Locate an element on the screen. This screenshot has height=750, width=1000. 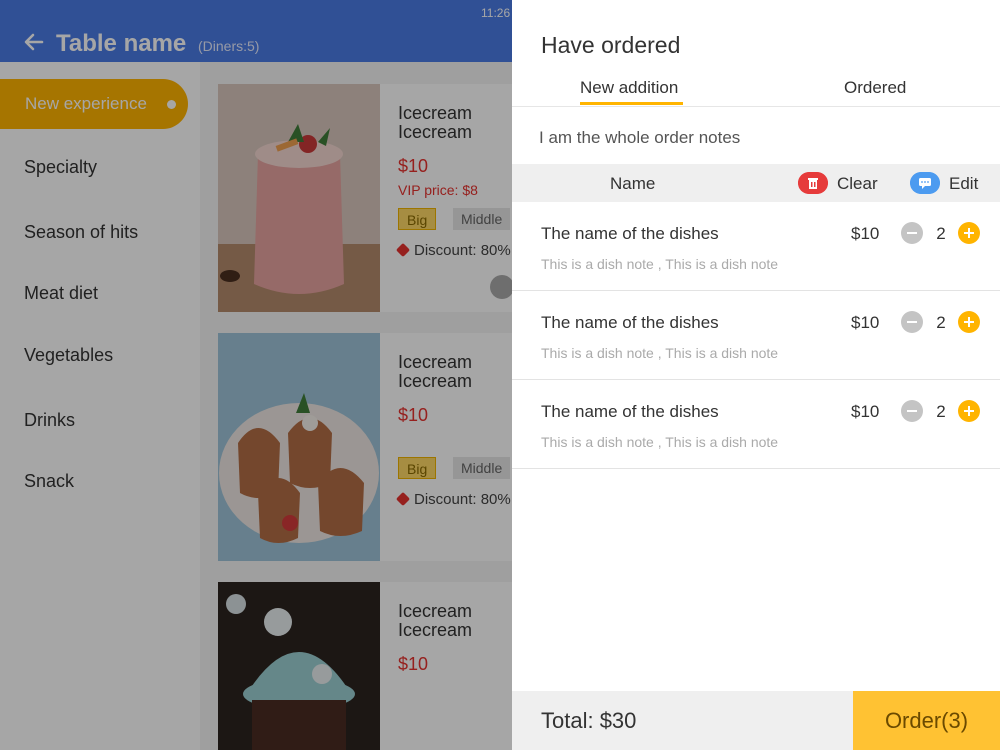
edit-label: Edit is located at coordinates (964, 183).